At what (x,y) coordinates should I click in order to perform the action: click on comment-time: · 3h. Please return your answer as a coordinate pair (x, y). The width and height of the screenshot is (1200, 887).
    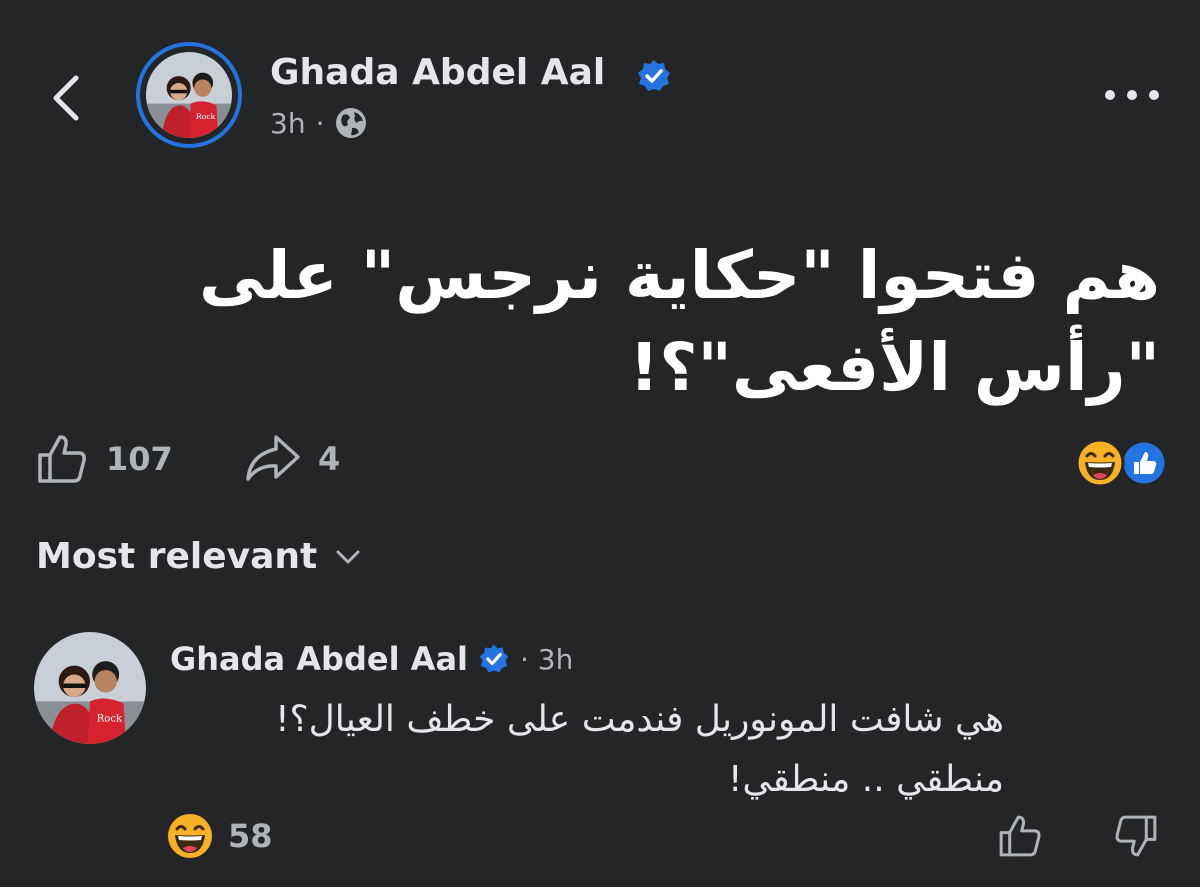
    Looking at the image, I should click on (546, 659).